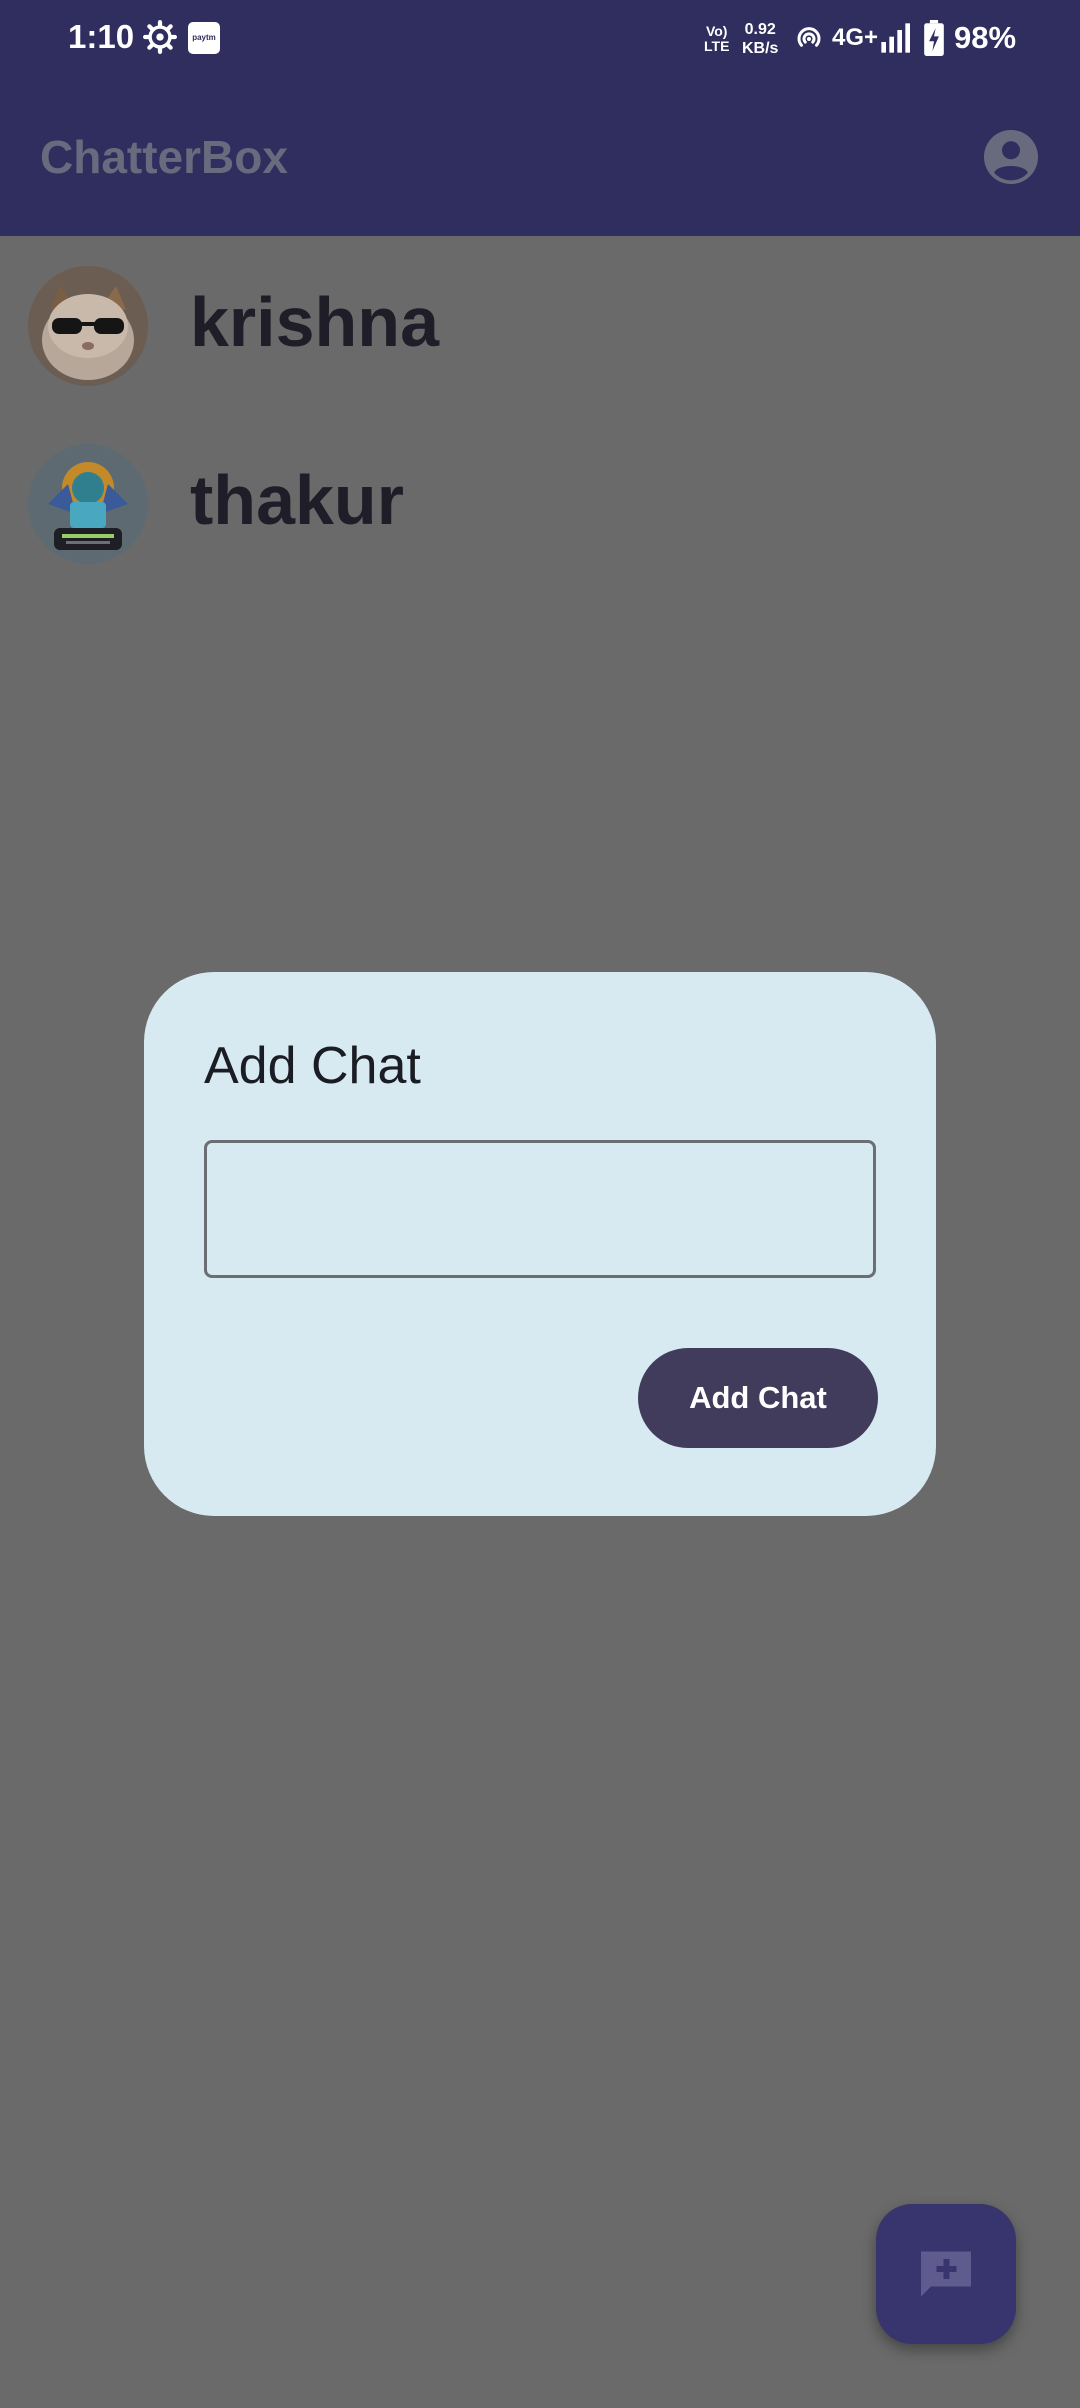  Describe the element at coordinates (760, 39) in the screenshot. I see `network-speed: 0.92 KB/s` at that location.